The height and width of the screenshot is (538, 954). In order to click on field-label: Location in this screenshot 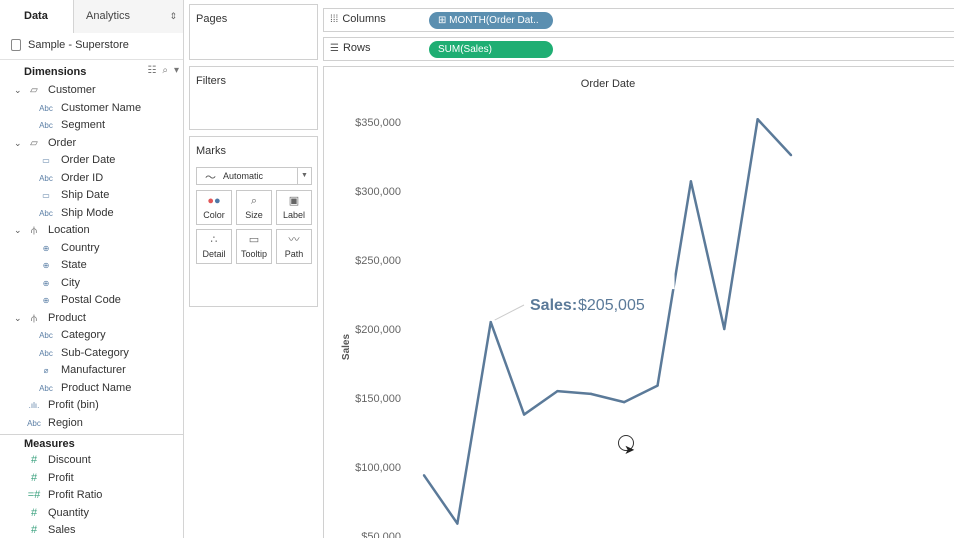, I will do `click(69, 230)`.